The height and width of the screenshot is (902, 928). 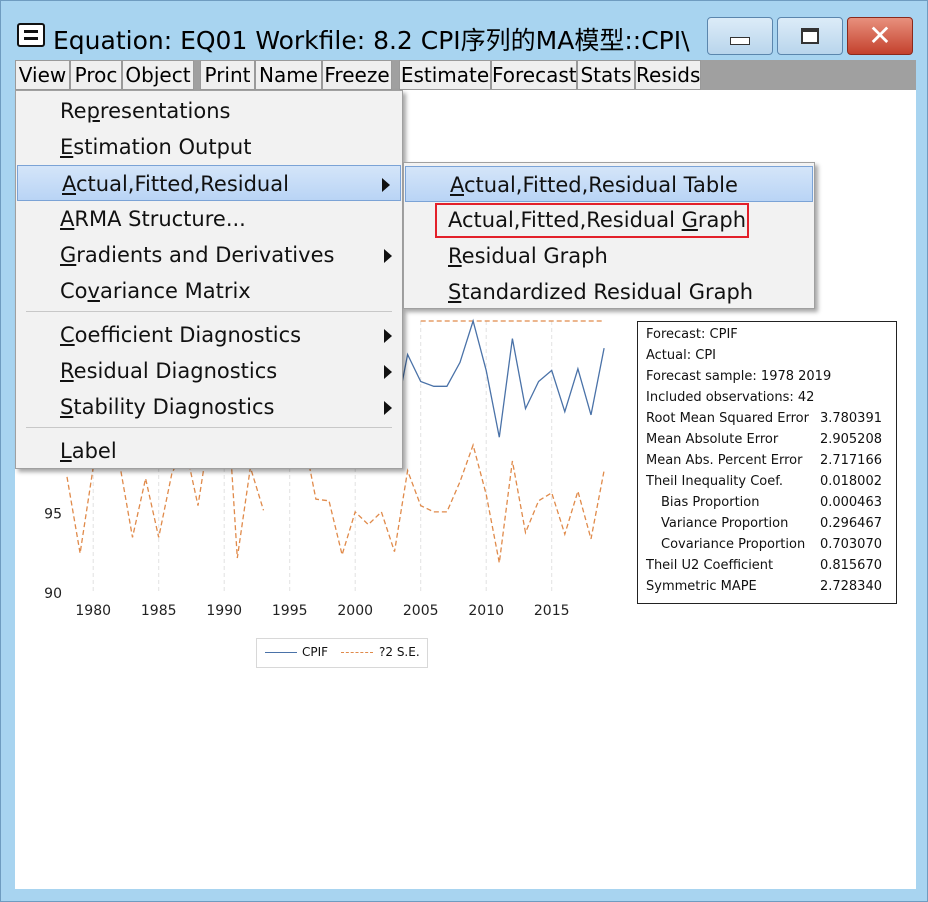 What do you see at coordinates (767, 337) in the screenshot?
I see `stats-header-line: Forecast: CPIF` at bounding box center [767, 337].